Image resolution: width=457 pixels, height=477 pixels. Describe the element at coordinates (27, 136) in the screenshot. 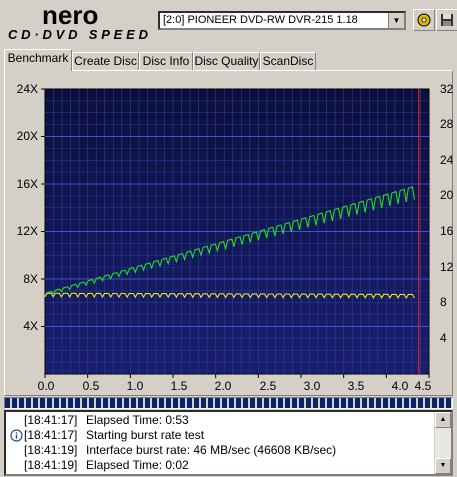

I see `y-tick-label-left: 20X` at that location.